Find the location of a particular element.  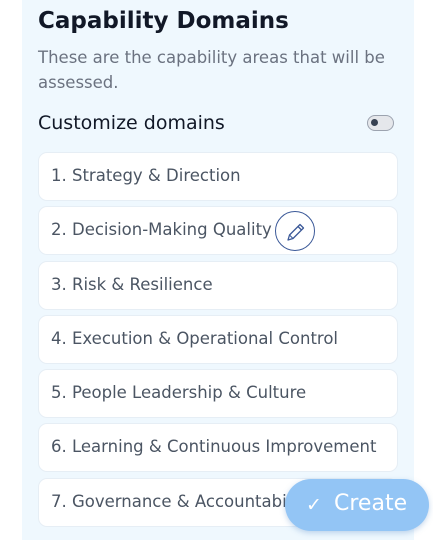

customize-domains-toggle is located at coordinates (380, 123).